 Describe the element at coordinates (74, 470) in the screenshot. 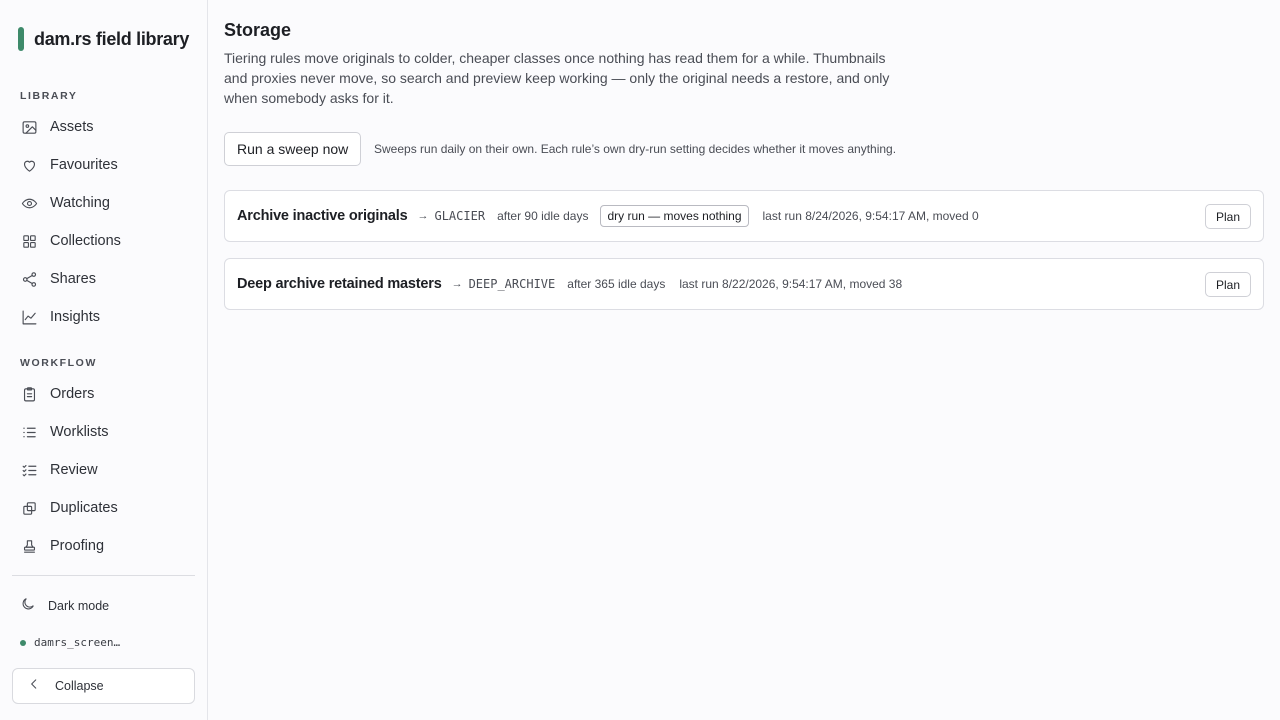

I see `sidebar-item-label: Review` at that location.